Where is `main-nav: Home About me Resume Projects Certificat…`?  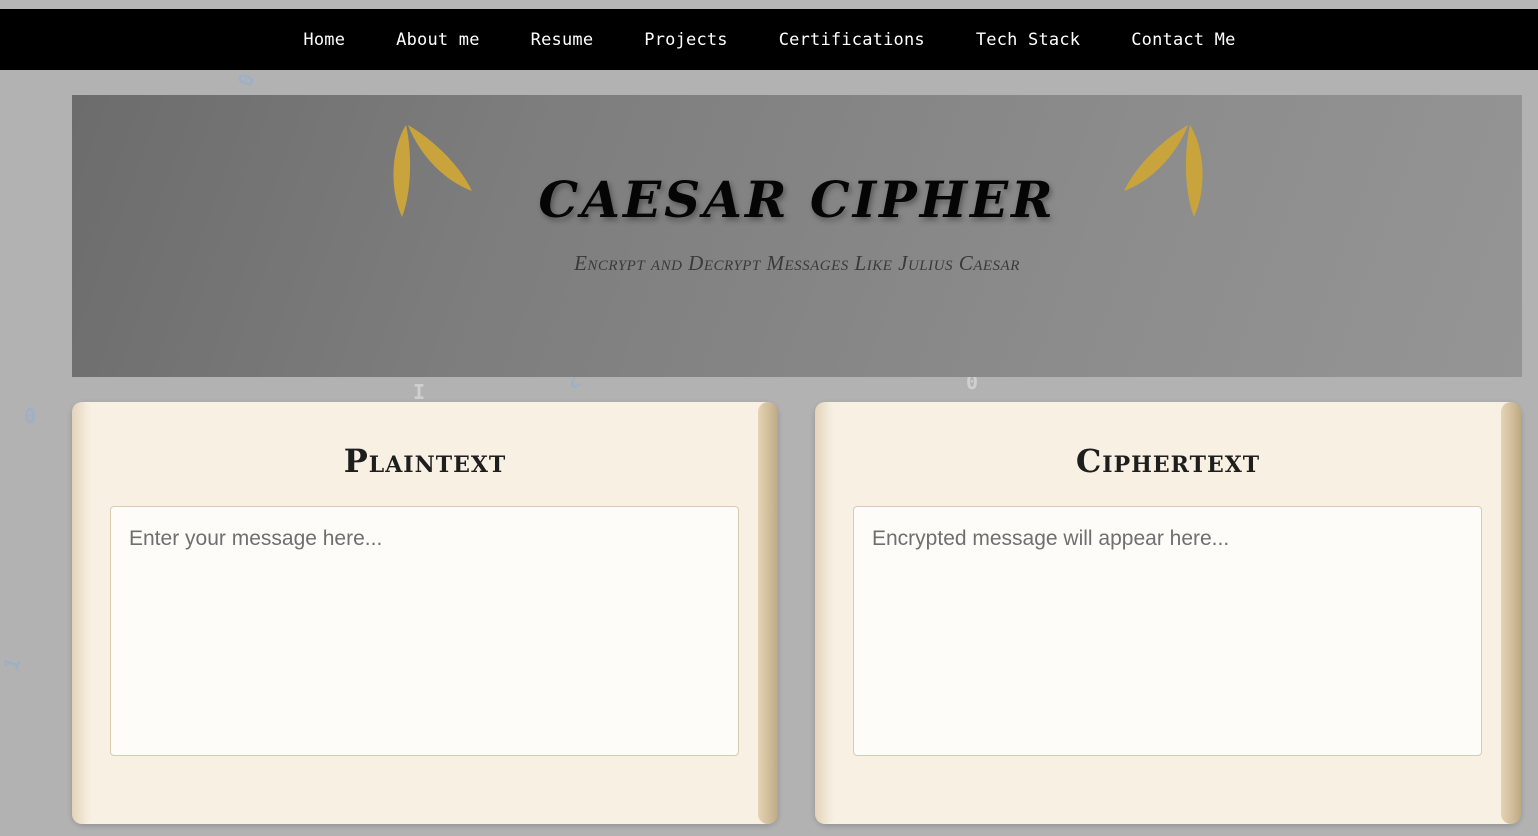
main-nav: Home About me Resume Projects Certificat… is located at coordinates (769, 39).